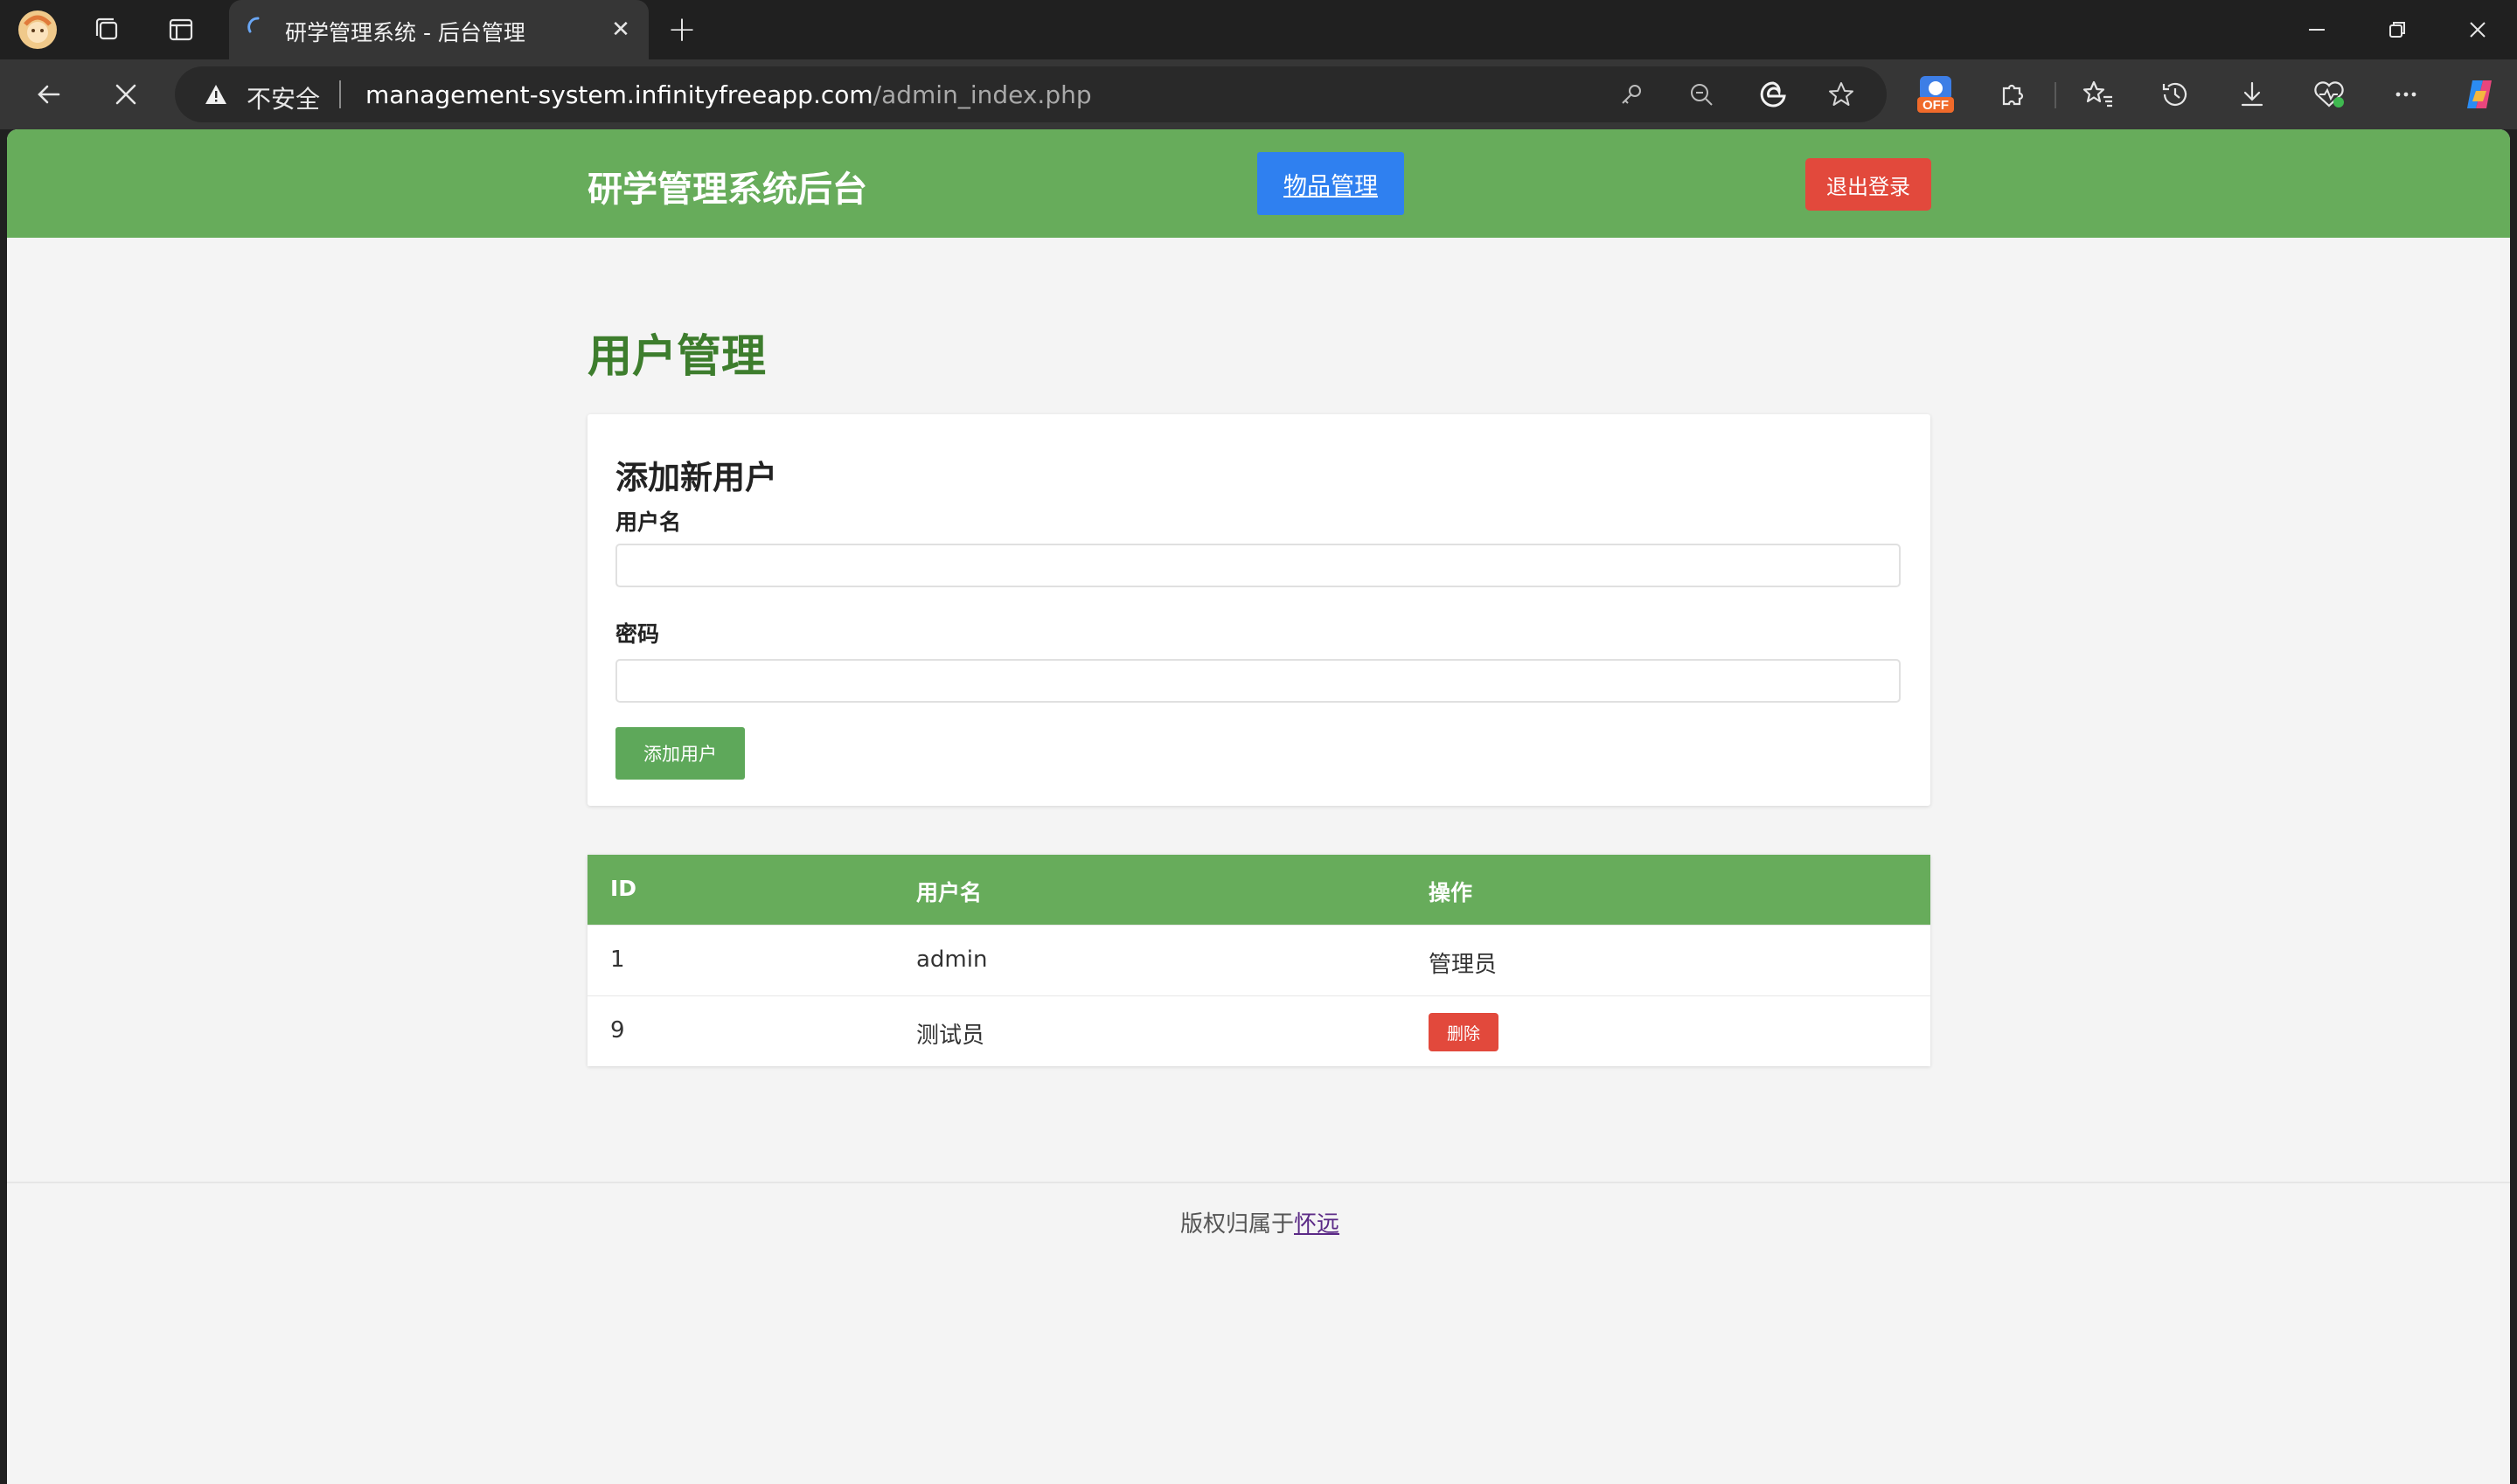  Describe the element at coordinates (283, 97) in the screenshot. I see `security-label: 不安全` at that location.